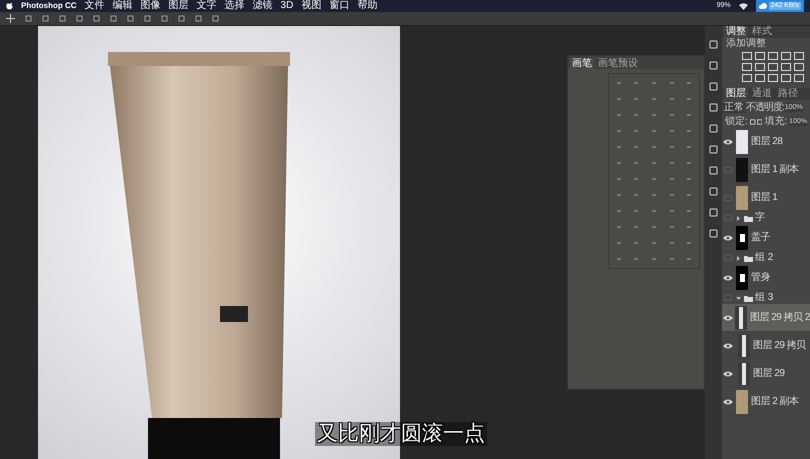  Describe the element at coordinates (311, 6) in the screenshot. I see `menu-item: 视图` at that location.